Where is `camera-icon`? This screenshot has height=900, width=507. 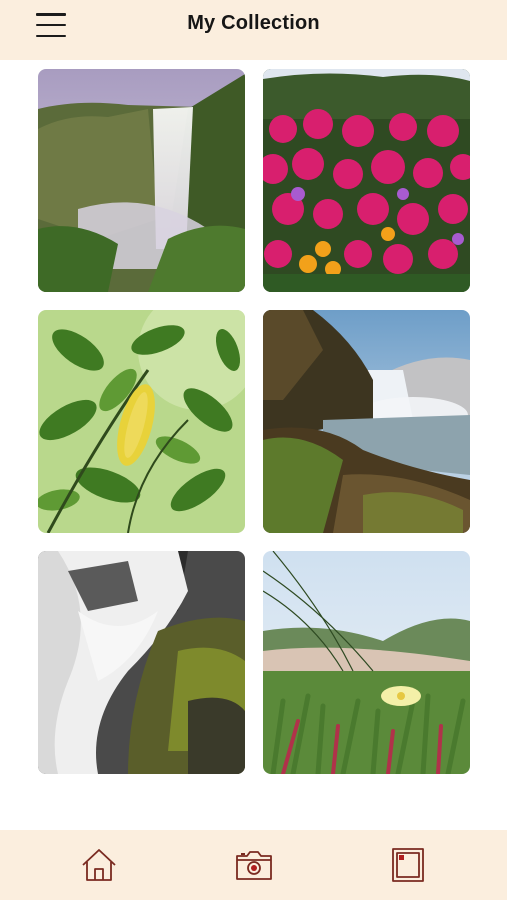 camera-icon is located at coordinates (254, 865).